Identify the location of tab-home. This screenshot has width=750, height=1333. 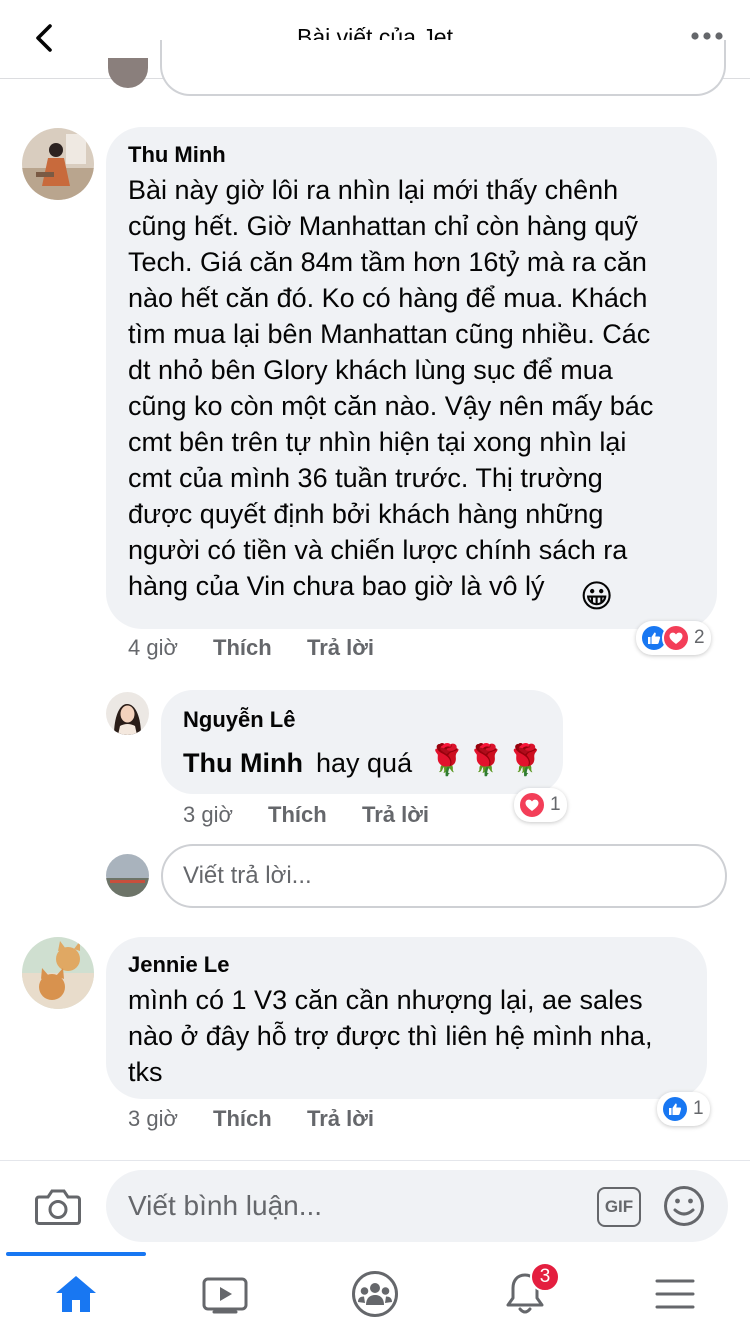
(76, 1294).